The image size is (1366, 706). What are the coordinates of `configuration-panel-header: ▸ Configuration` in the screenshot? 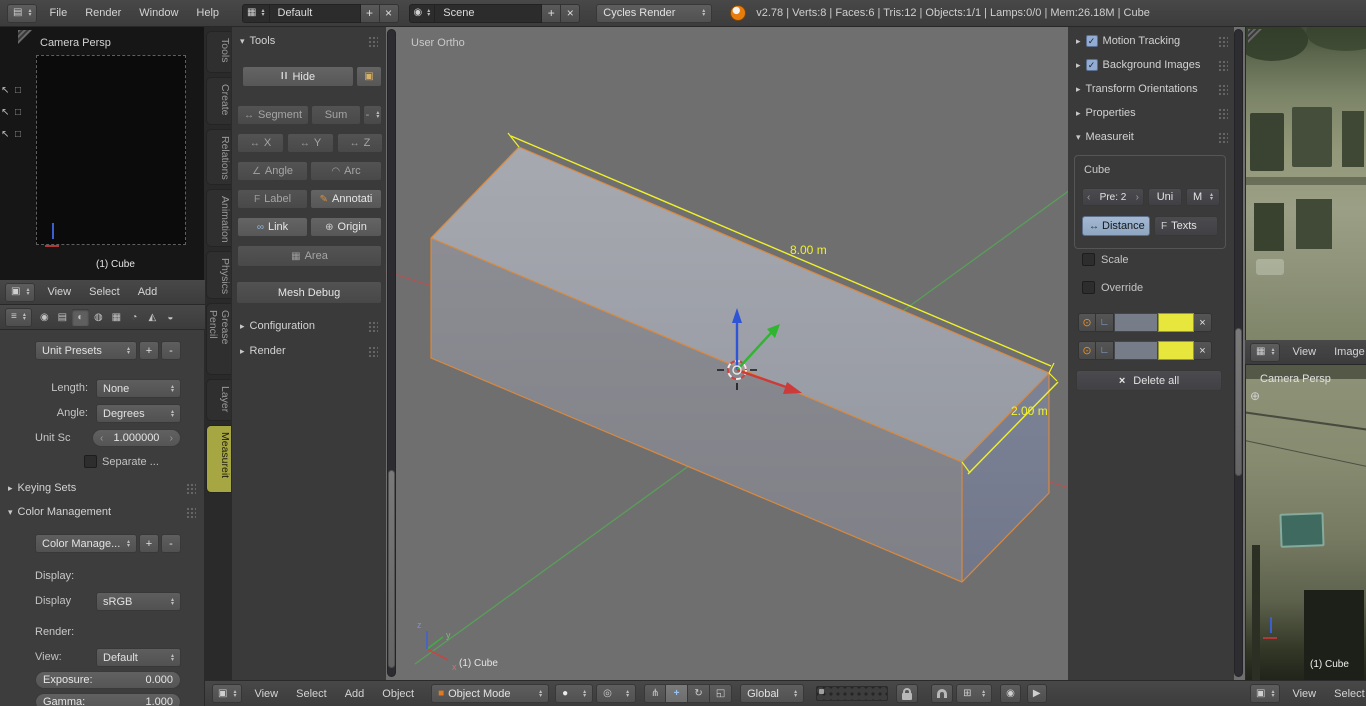 It's located at (309, 326).